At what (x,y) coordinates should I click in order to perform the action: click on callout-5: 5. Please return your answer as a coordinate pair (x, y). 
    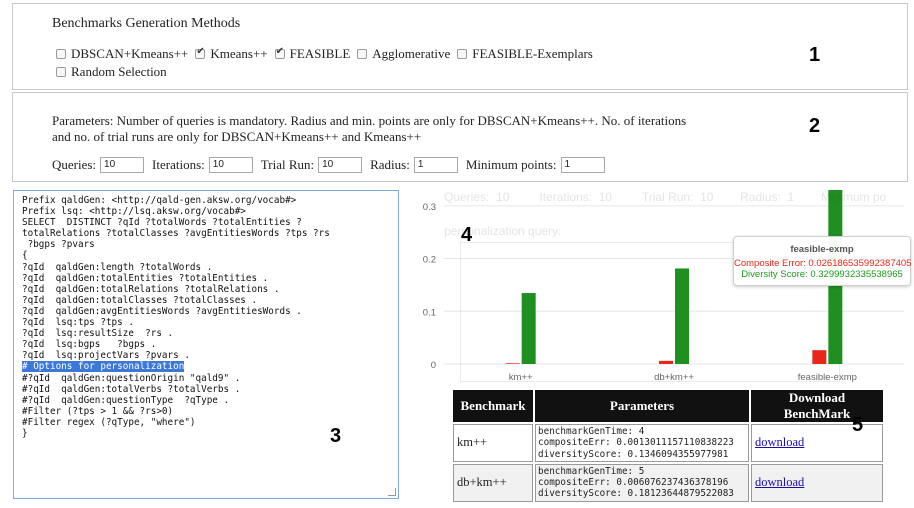
    Looking at the image, I should click on (858, 425).